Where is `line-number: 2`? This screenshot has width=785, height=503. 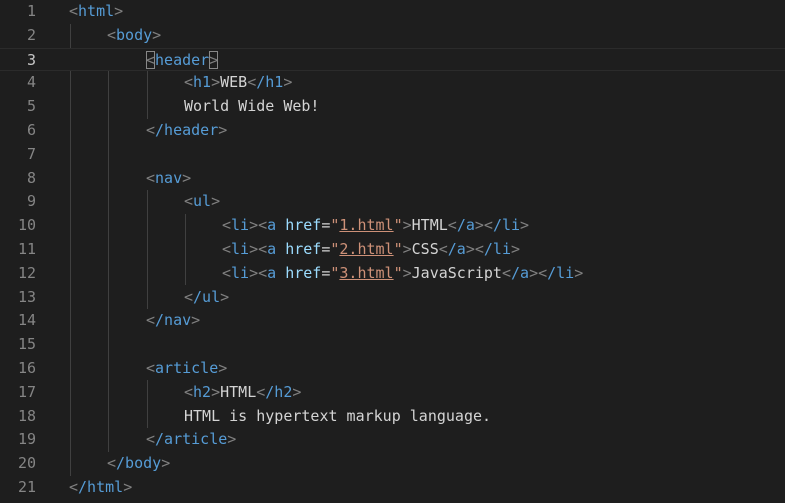 line-number: 2 is located at coordinates (31, 34).